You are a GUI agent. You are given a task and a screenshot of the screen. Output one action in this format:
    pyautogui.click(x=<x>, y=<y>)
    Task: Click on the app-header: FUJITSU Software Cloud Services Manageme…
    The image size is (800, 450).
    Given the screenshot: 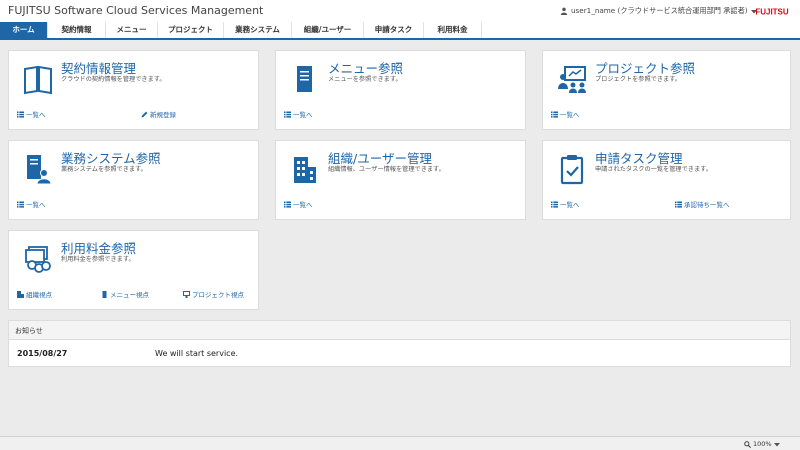 What is the action you would take?
    pyautogui.click(x=400, y=11)
    